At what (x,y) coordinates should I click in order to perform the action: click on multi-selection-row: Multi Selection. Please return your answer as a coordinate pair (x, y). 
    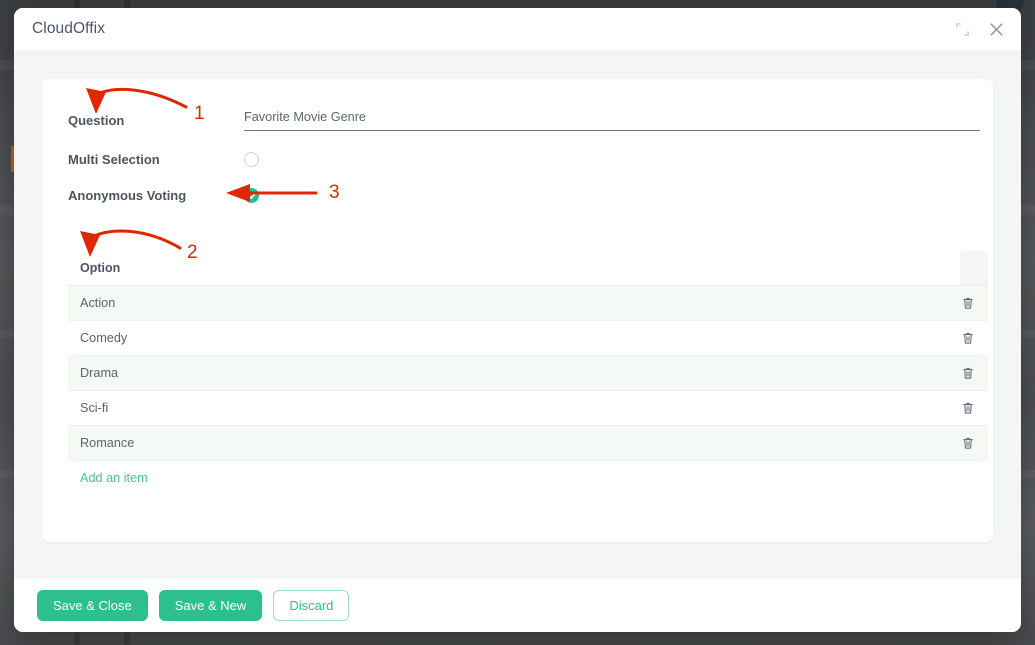
    Looking at the image, I should click on (515, 159).